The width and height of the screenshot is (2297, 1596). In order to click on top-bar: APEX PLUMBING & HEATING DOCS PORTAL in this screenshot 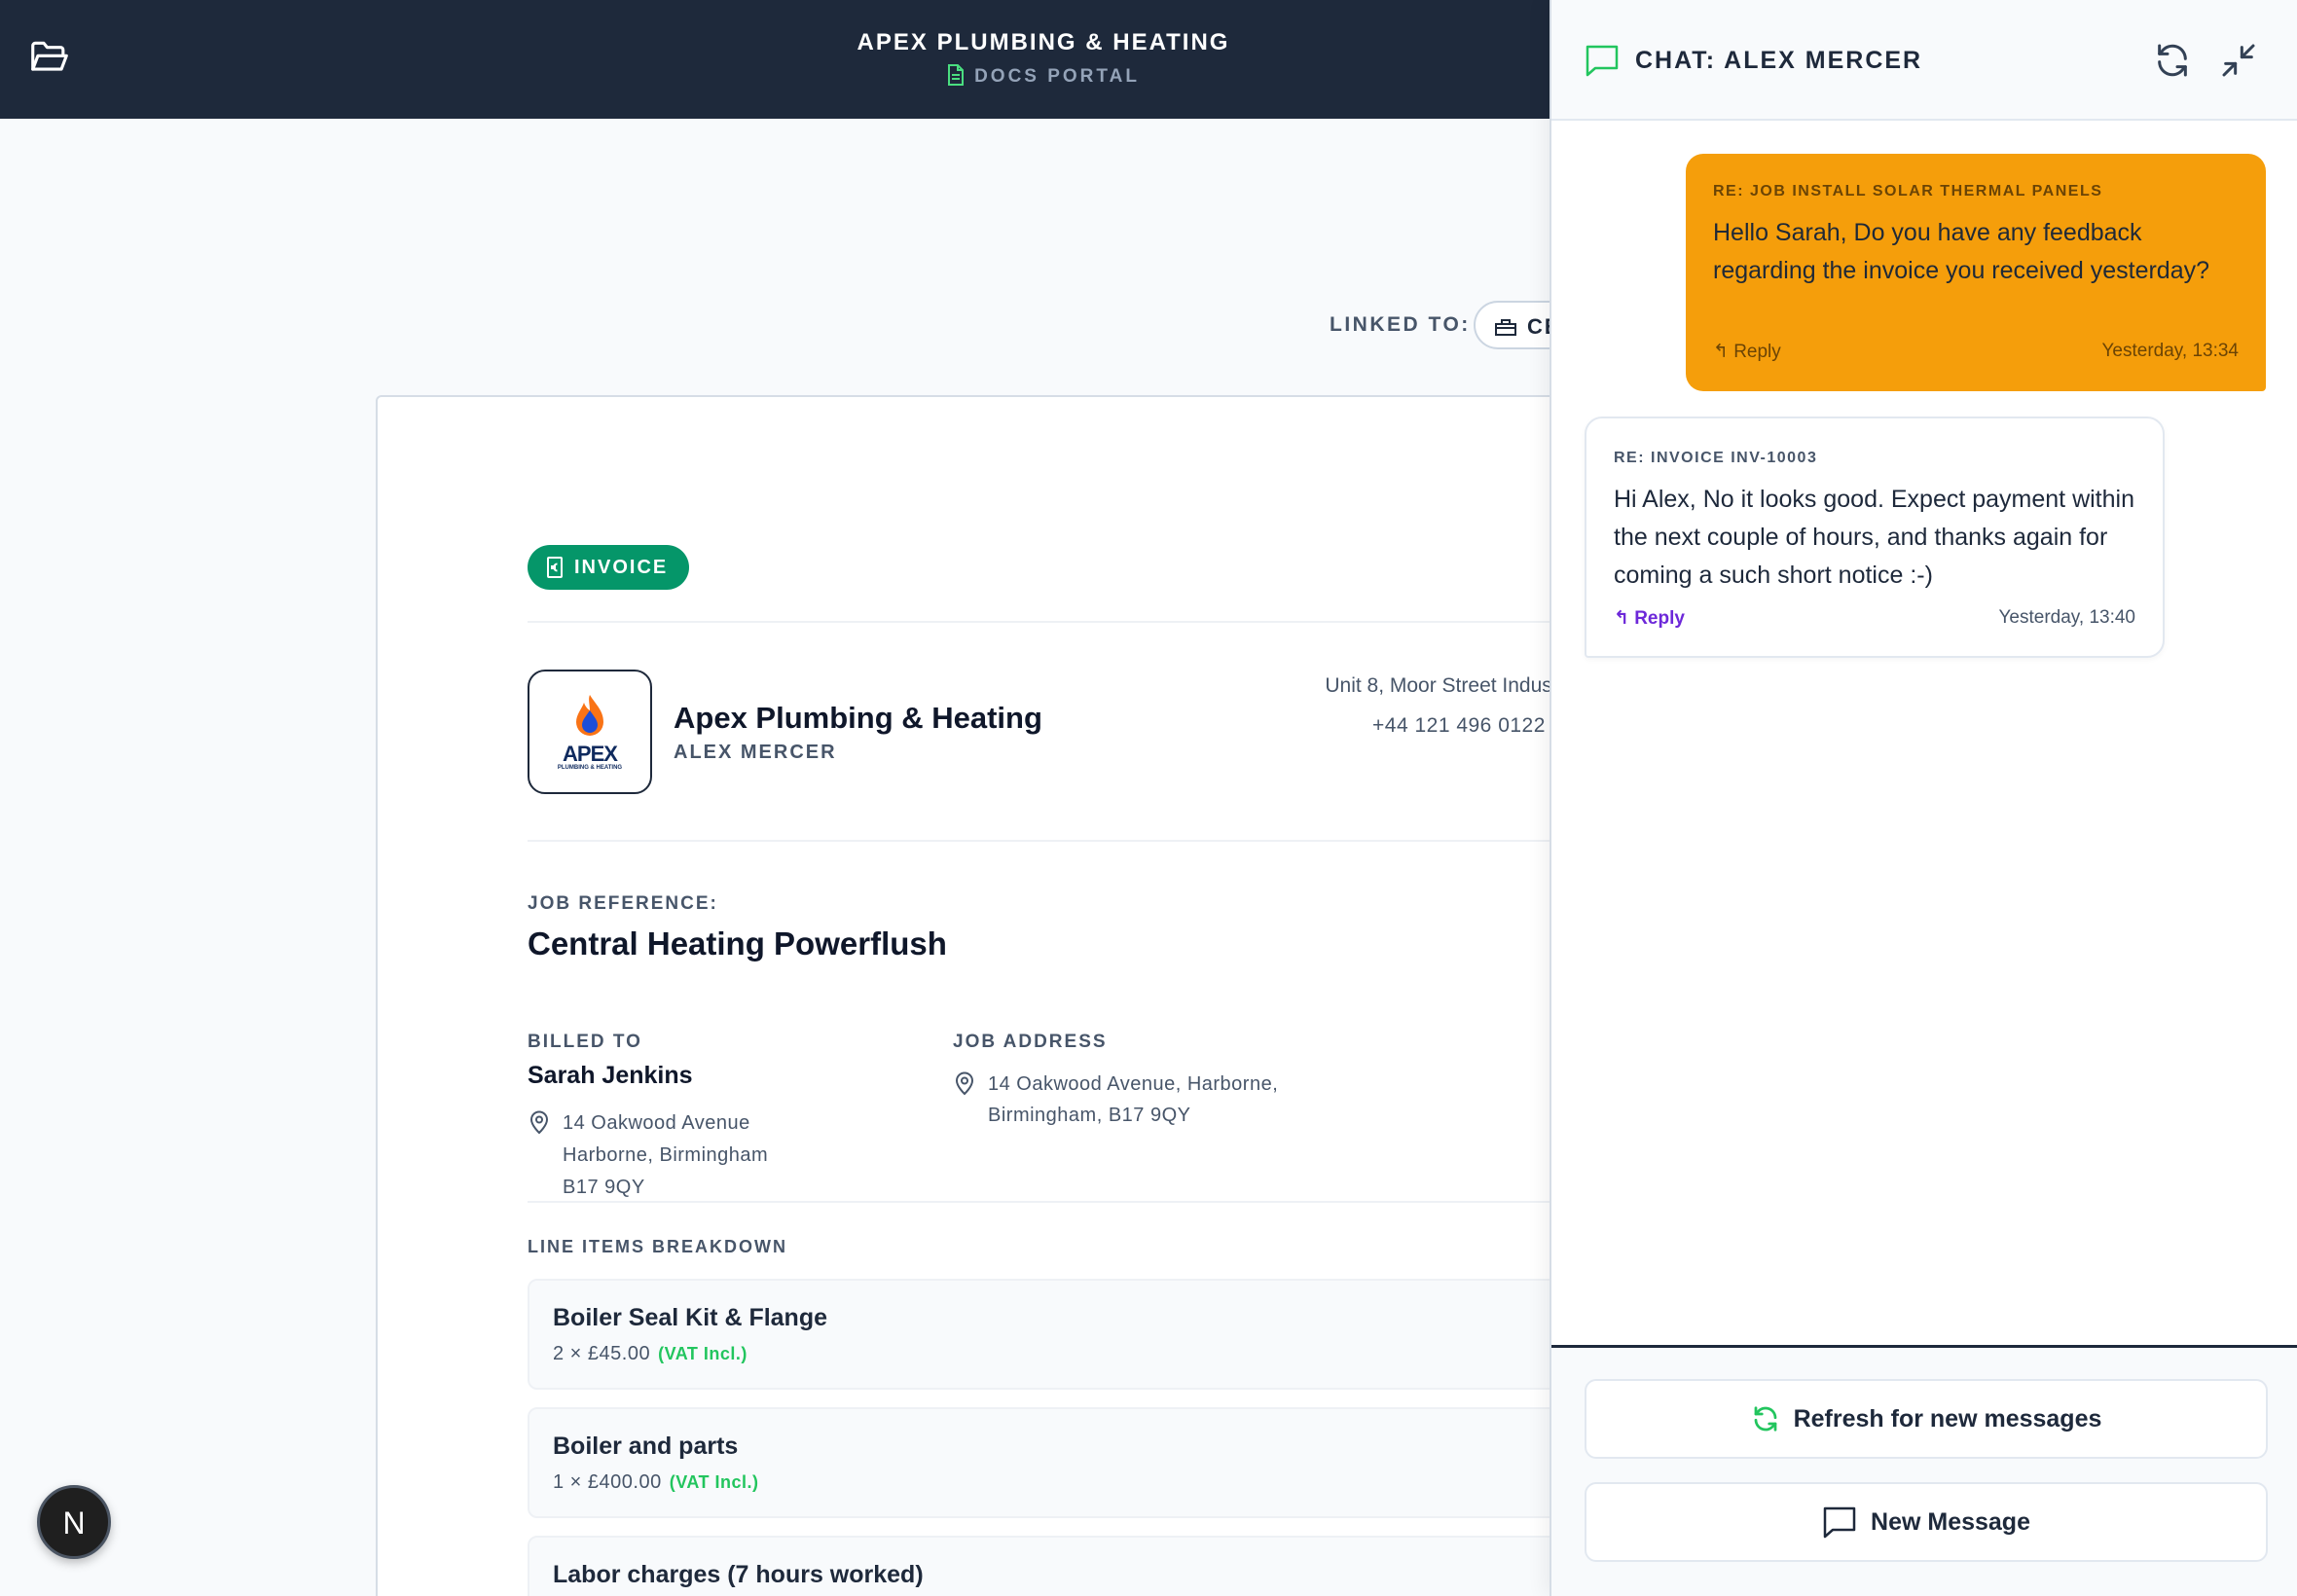, I will do `click(775, 59)`.